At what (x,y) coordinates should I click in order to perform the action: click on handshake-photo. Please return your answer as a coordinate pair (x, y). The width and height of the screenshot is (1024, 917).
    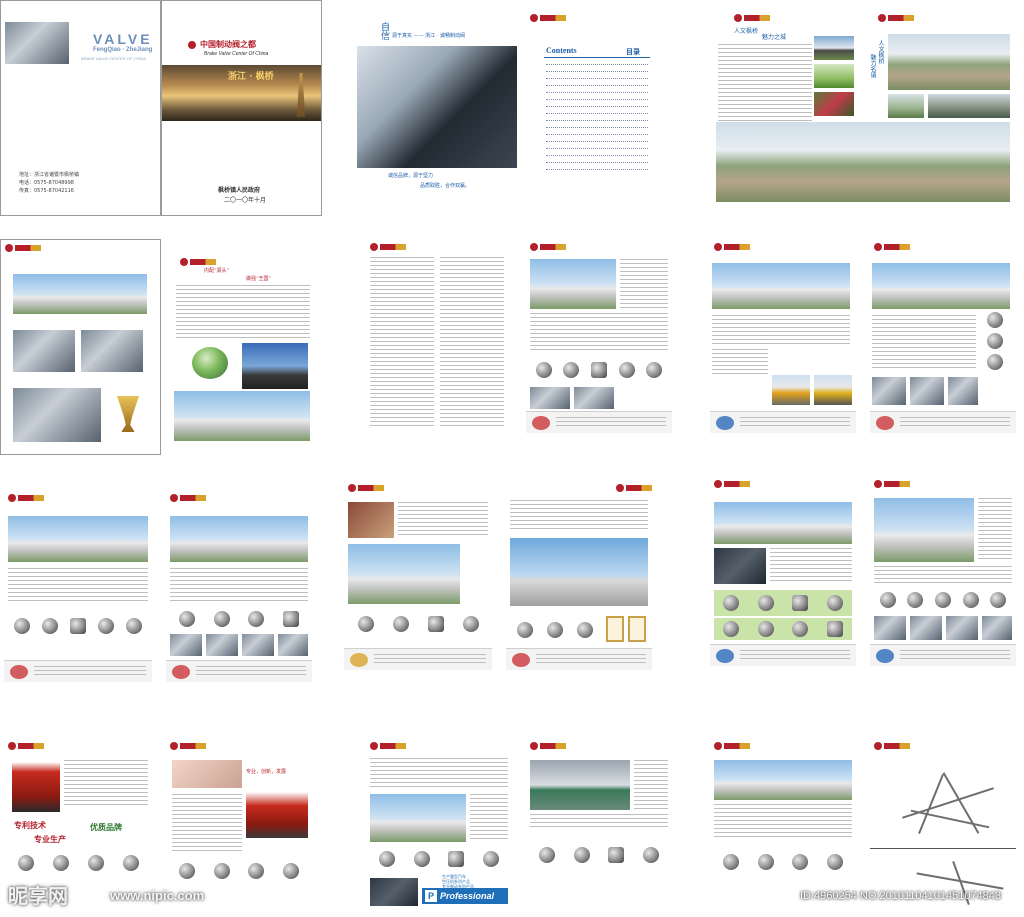
    Looking at the image, I should click on (437, 107).